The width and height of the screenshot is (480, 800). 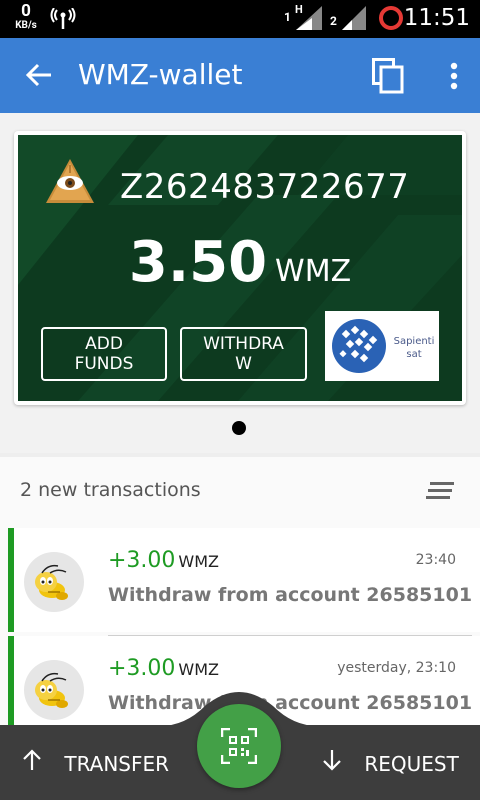 I want to click on arrow-back-icon, so click(x=39, y=77).